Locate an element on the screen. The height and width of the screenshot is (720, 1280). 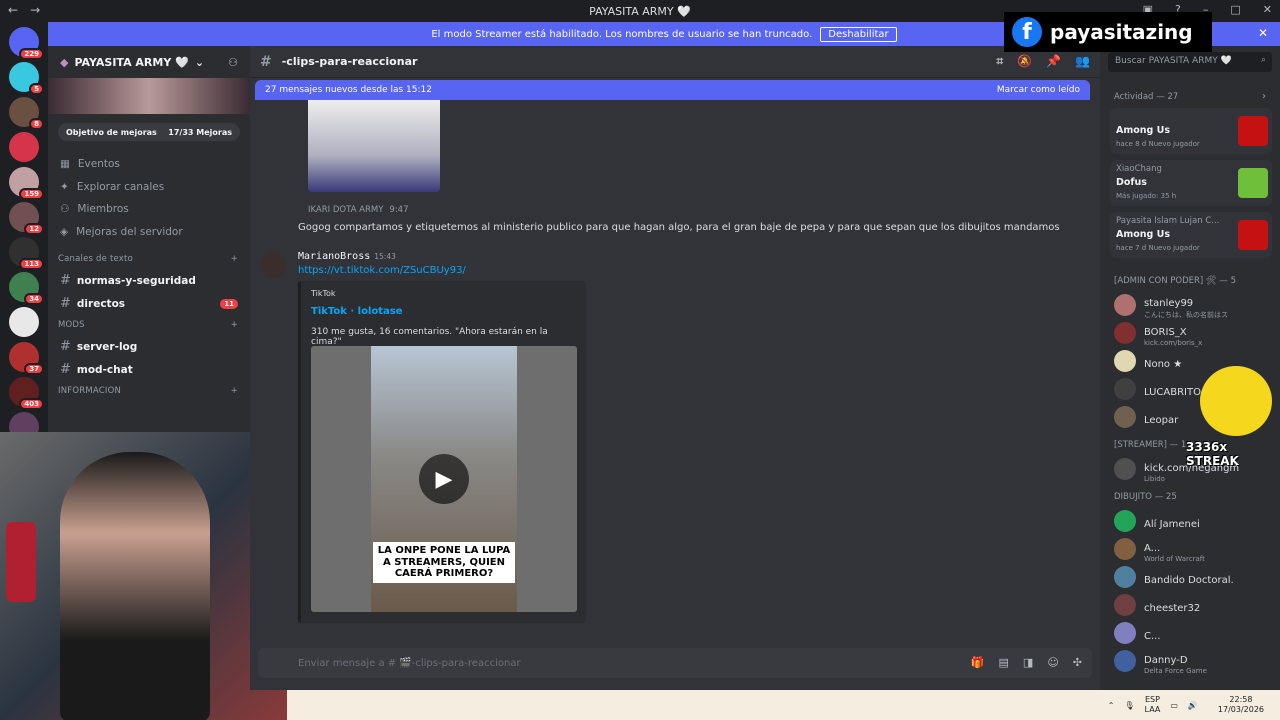
server-icon: 229 is located at coordinates (26, 43).